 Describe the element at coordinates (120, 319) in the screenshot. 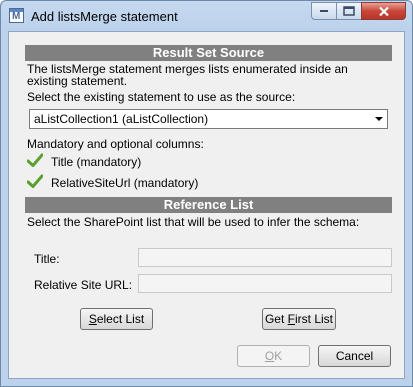

I see `select-list-label: elect List` at that location.